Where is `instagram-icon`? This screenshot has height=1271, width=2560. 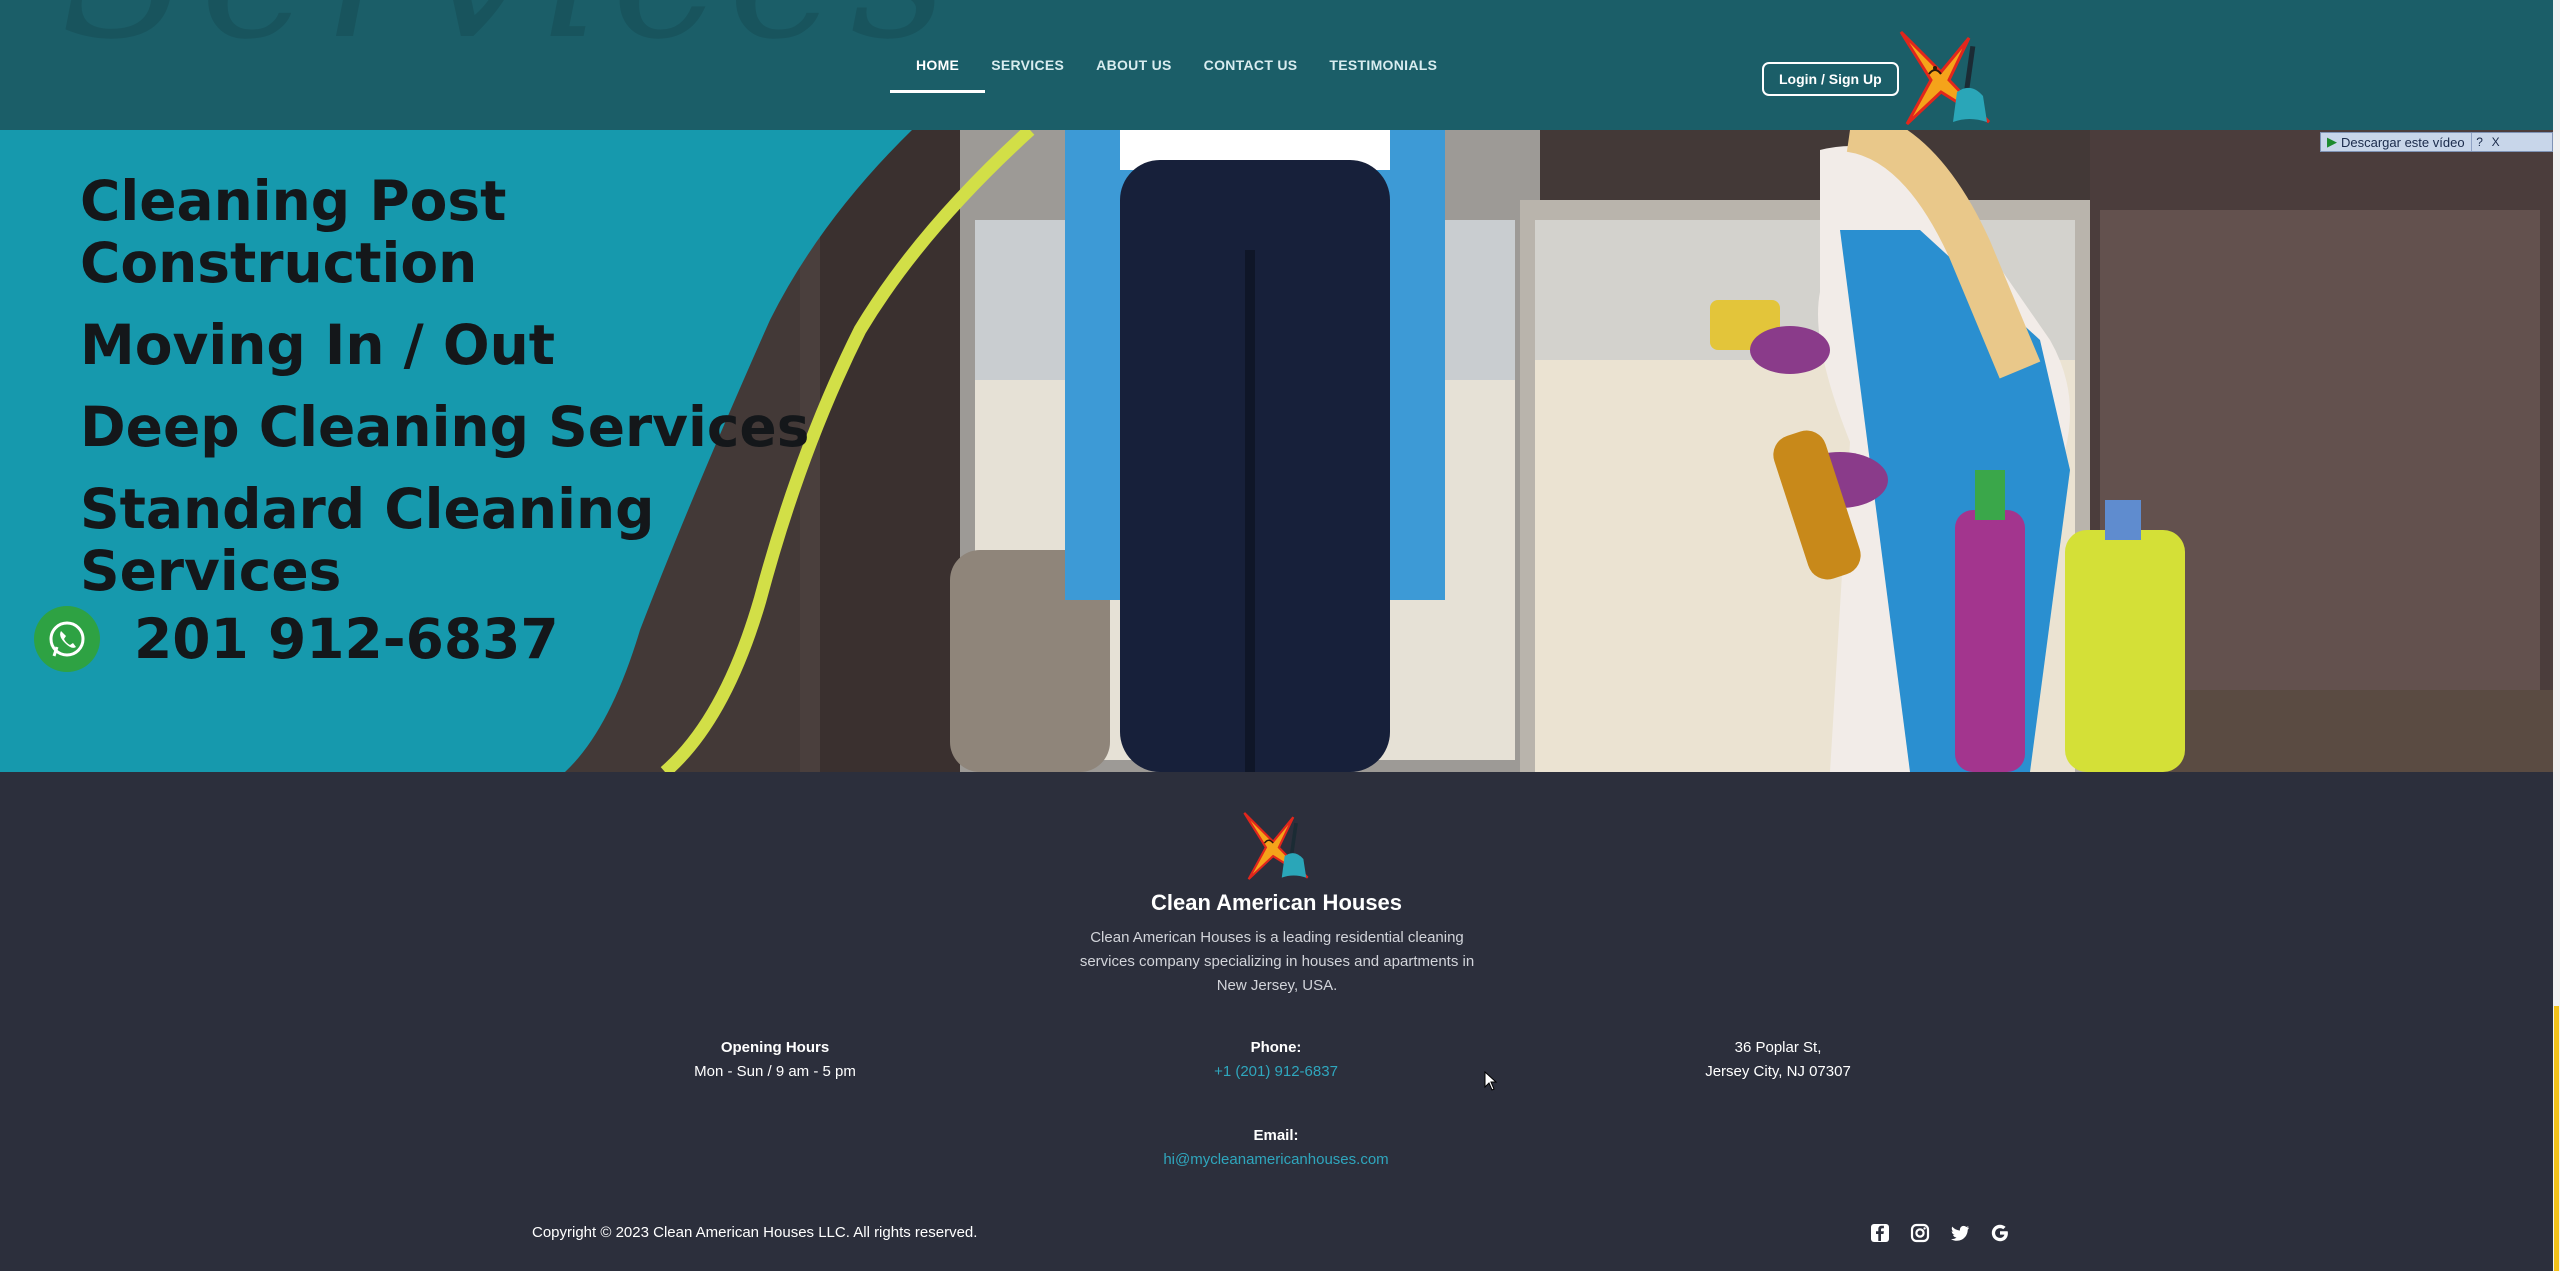
instagram-icon is located at coordinates (1920, 1233).